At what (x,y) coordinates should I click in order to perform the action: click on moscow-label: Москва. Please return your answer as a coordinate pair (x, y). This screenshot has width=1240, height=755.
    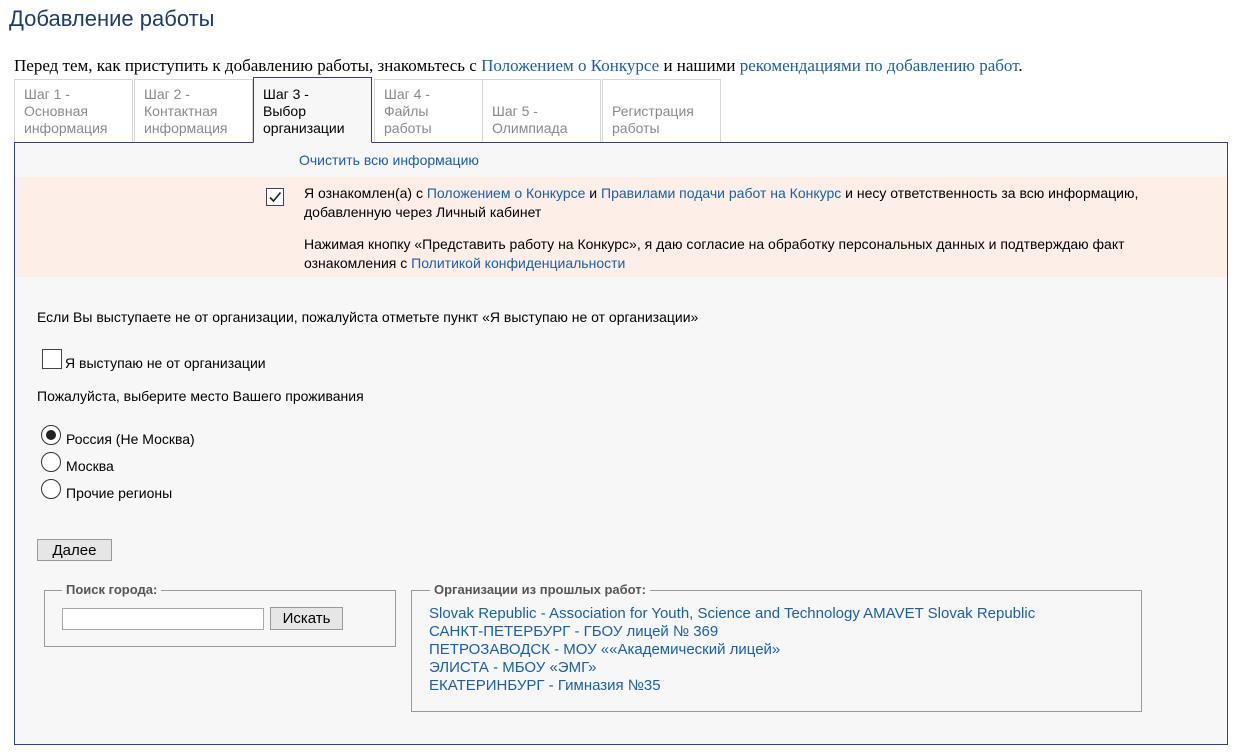
    Looking at the image, I should click on (90, 466).